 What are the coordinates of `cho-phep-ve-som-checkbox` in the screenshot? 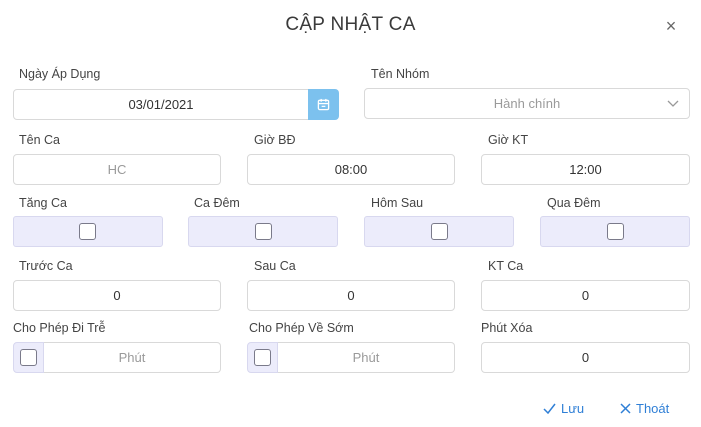 It's located at (262, 357).